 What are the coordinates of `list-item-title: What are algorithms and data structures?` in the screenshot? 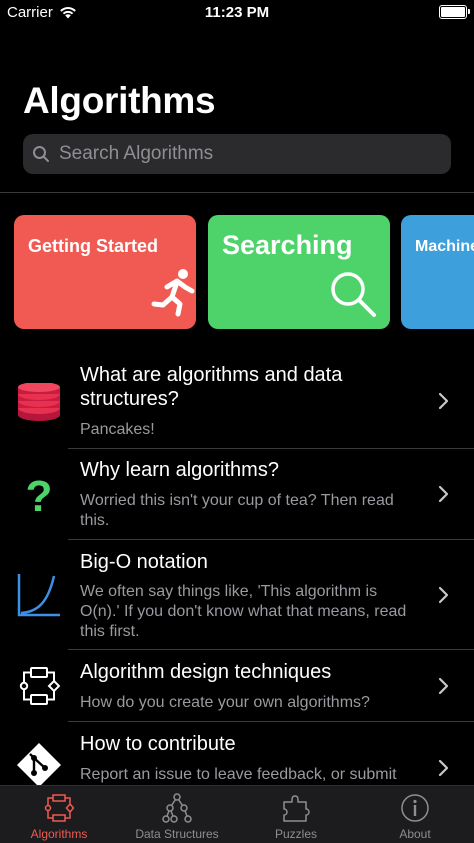 It's located at (211, 387).